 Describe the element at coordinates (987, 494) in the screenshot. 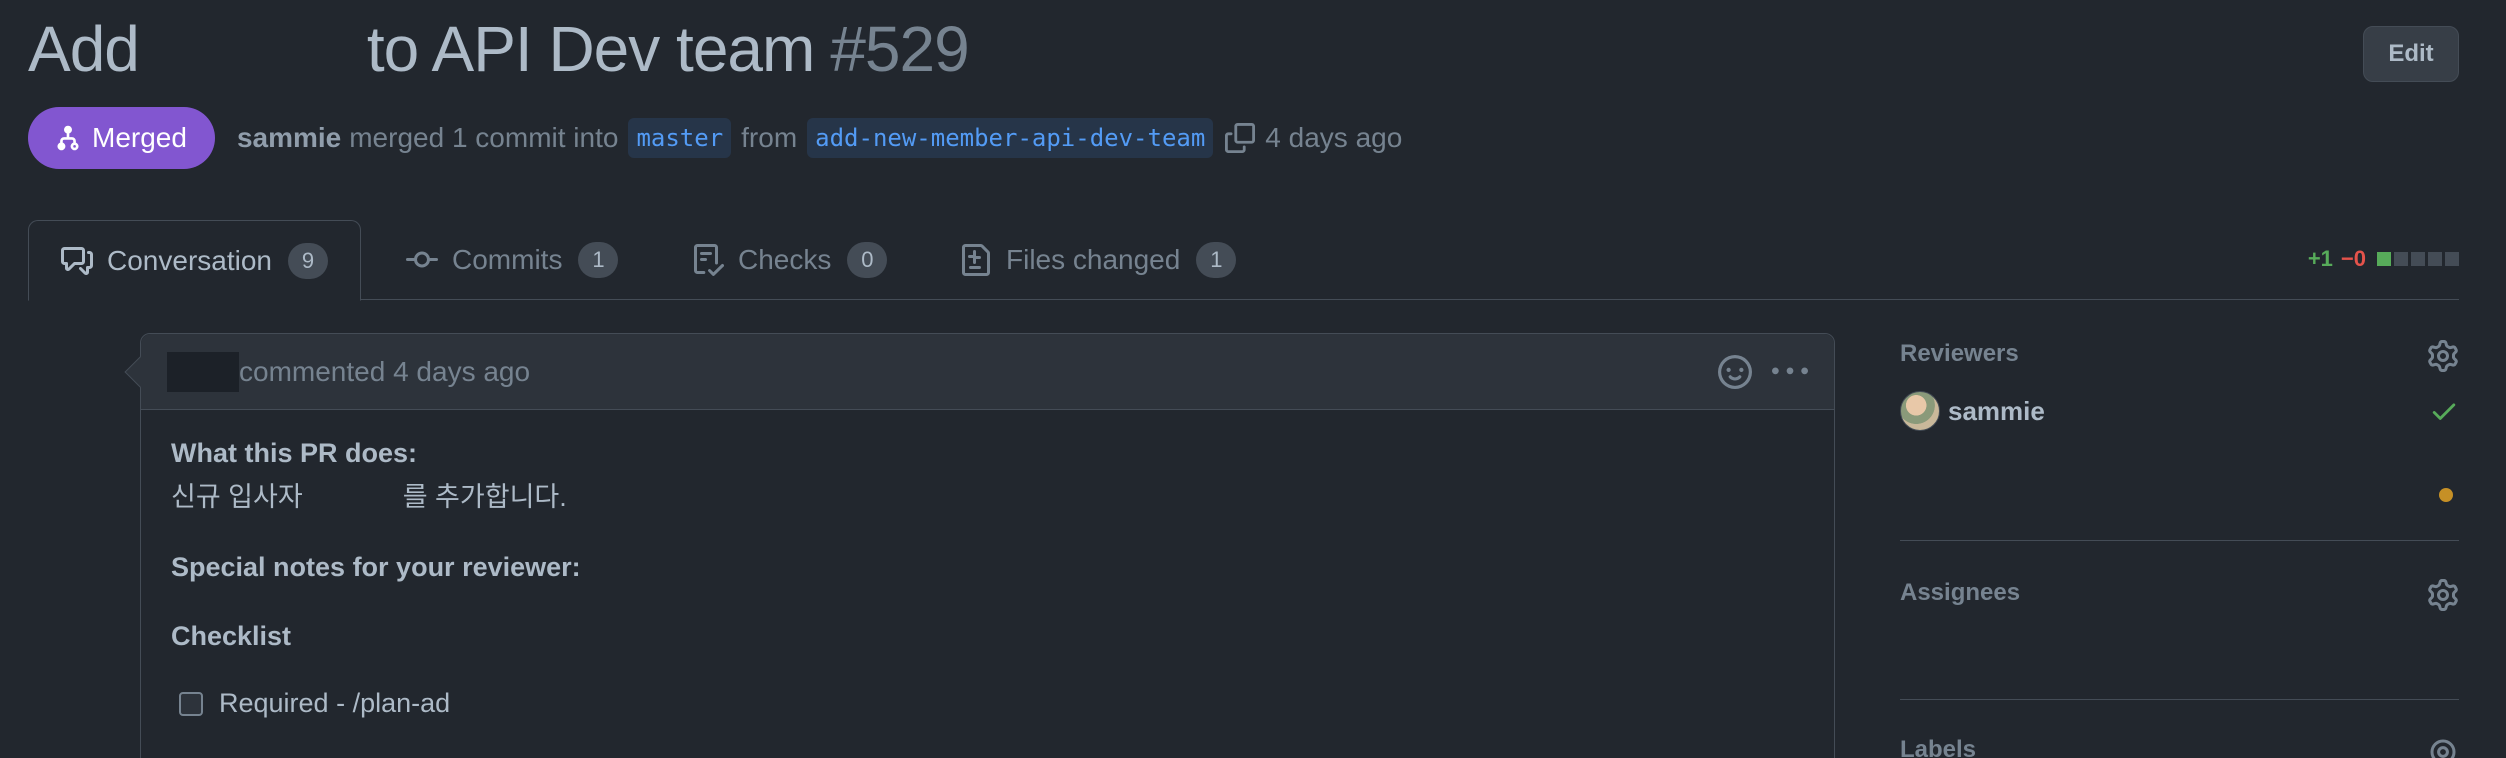

I see `what-line: 신규 입사자 를 추가합니다.` at that location.